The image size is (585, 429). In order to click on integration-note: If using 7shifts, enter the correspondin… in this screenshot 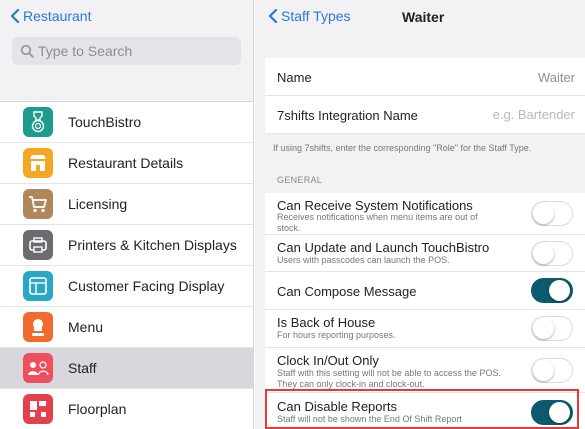, I will do `click(402, 148)`.